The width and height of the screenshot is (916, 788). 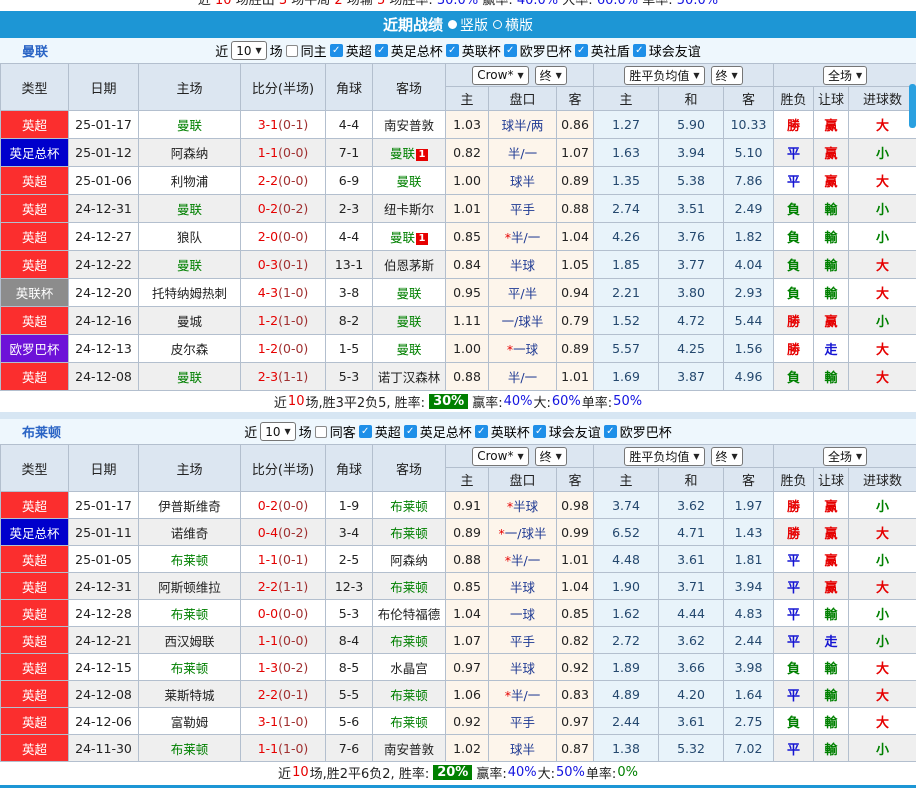 What do you see at coordinates (626, 640) in the screenshot?
I see `avg-win-cell: 2.72` at bounding box center [626, 640].